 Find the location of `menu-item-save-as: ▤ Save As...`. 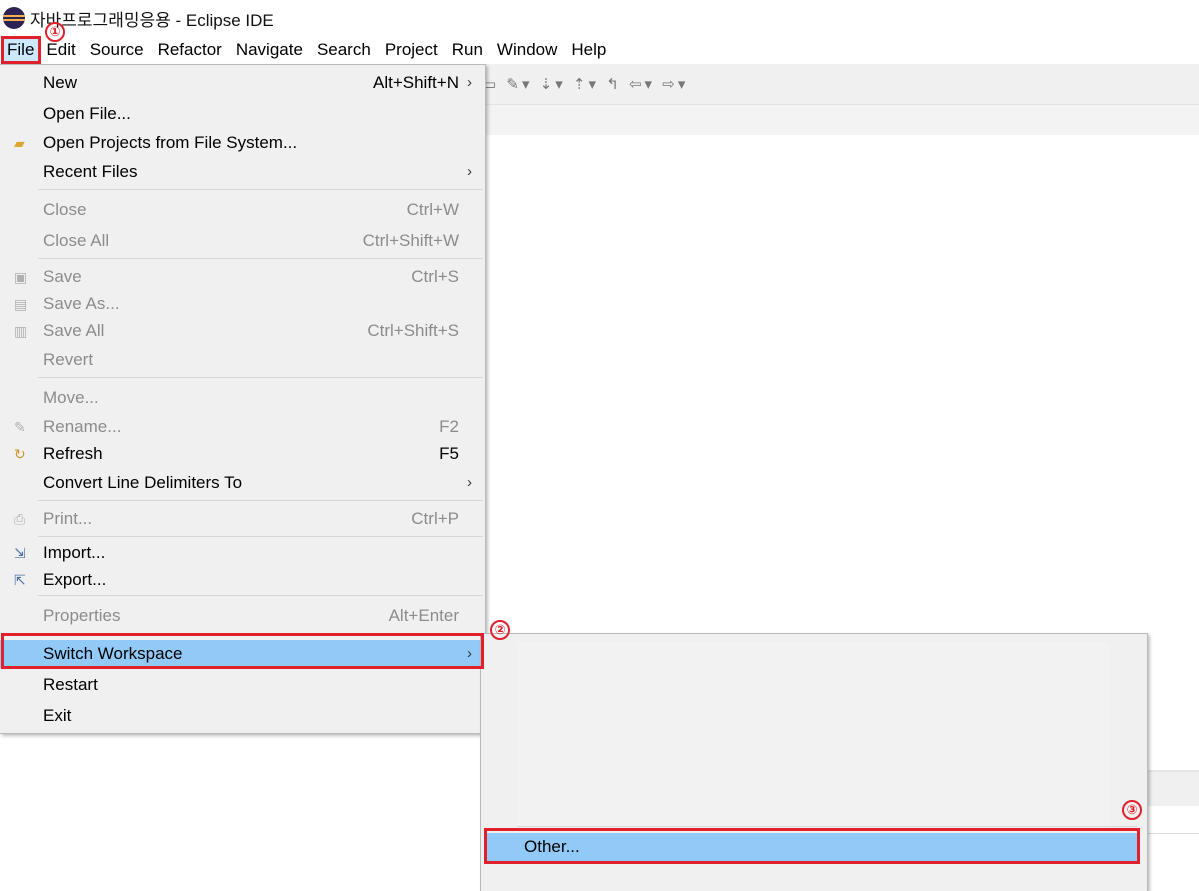

menu-item-save-as: ▤ Save As... is located at coordinates (242, 304).